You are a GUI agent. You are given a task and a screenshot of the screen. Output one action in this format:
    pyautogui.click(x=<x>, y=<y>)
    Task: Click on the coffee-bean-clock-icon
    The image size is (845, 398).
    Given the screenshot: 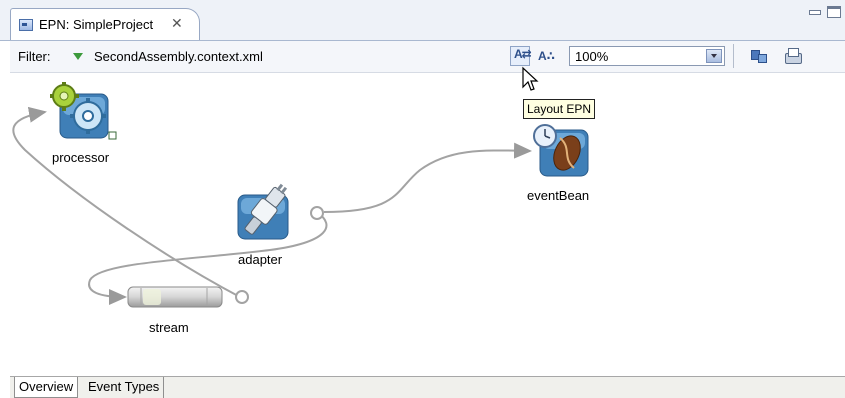 What is the action you would take?
    pyautogui.click(x=561, y=150)
    